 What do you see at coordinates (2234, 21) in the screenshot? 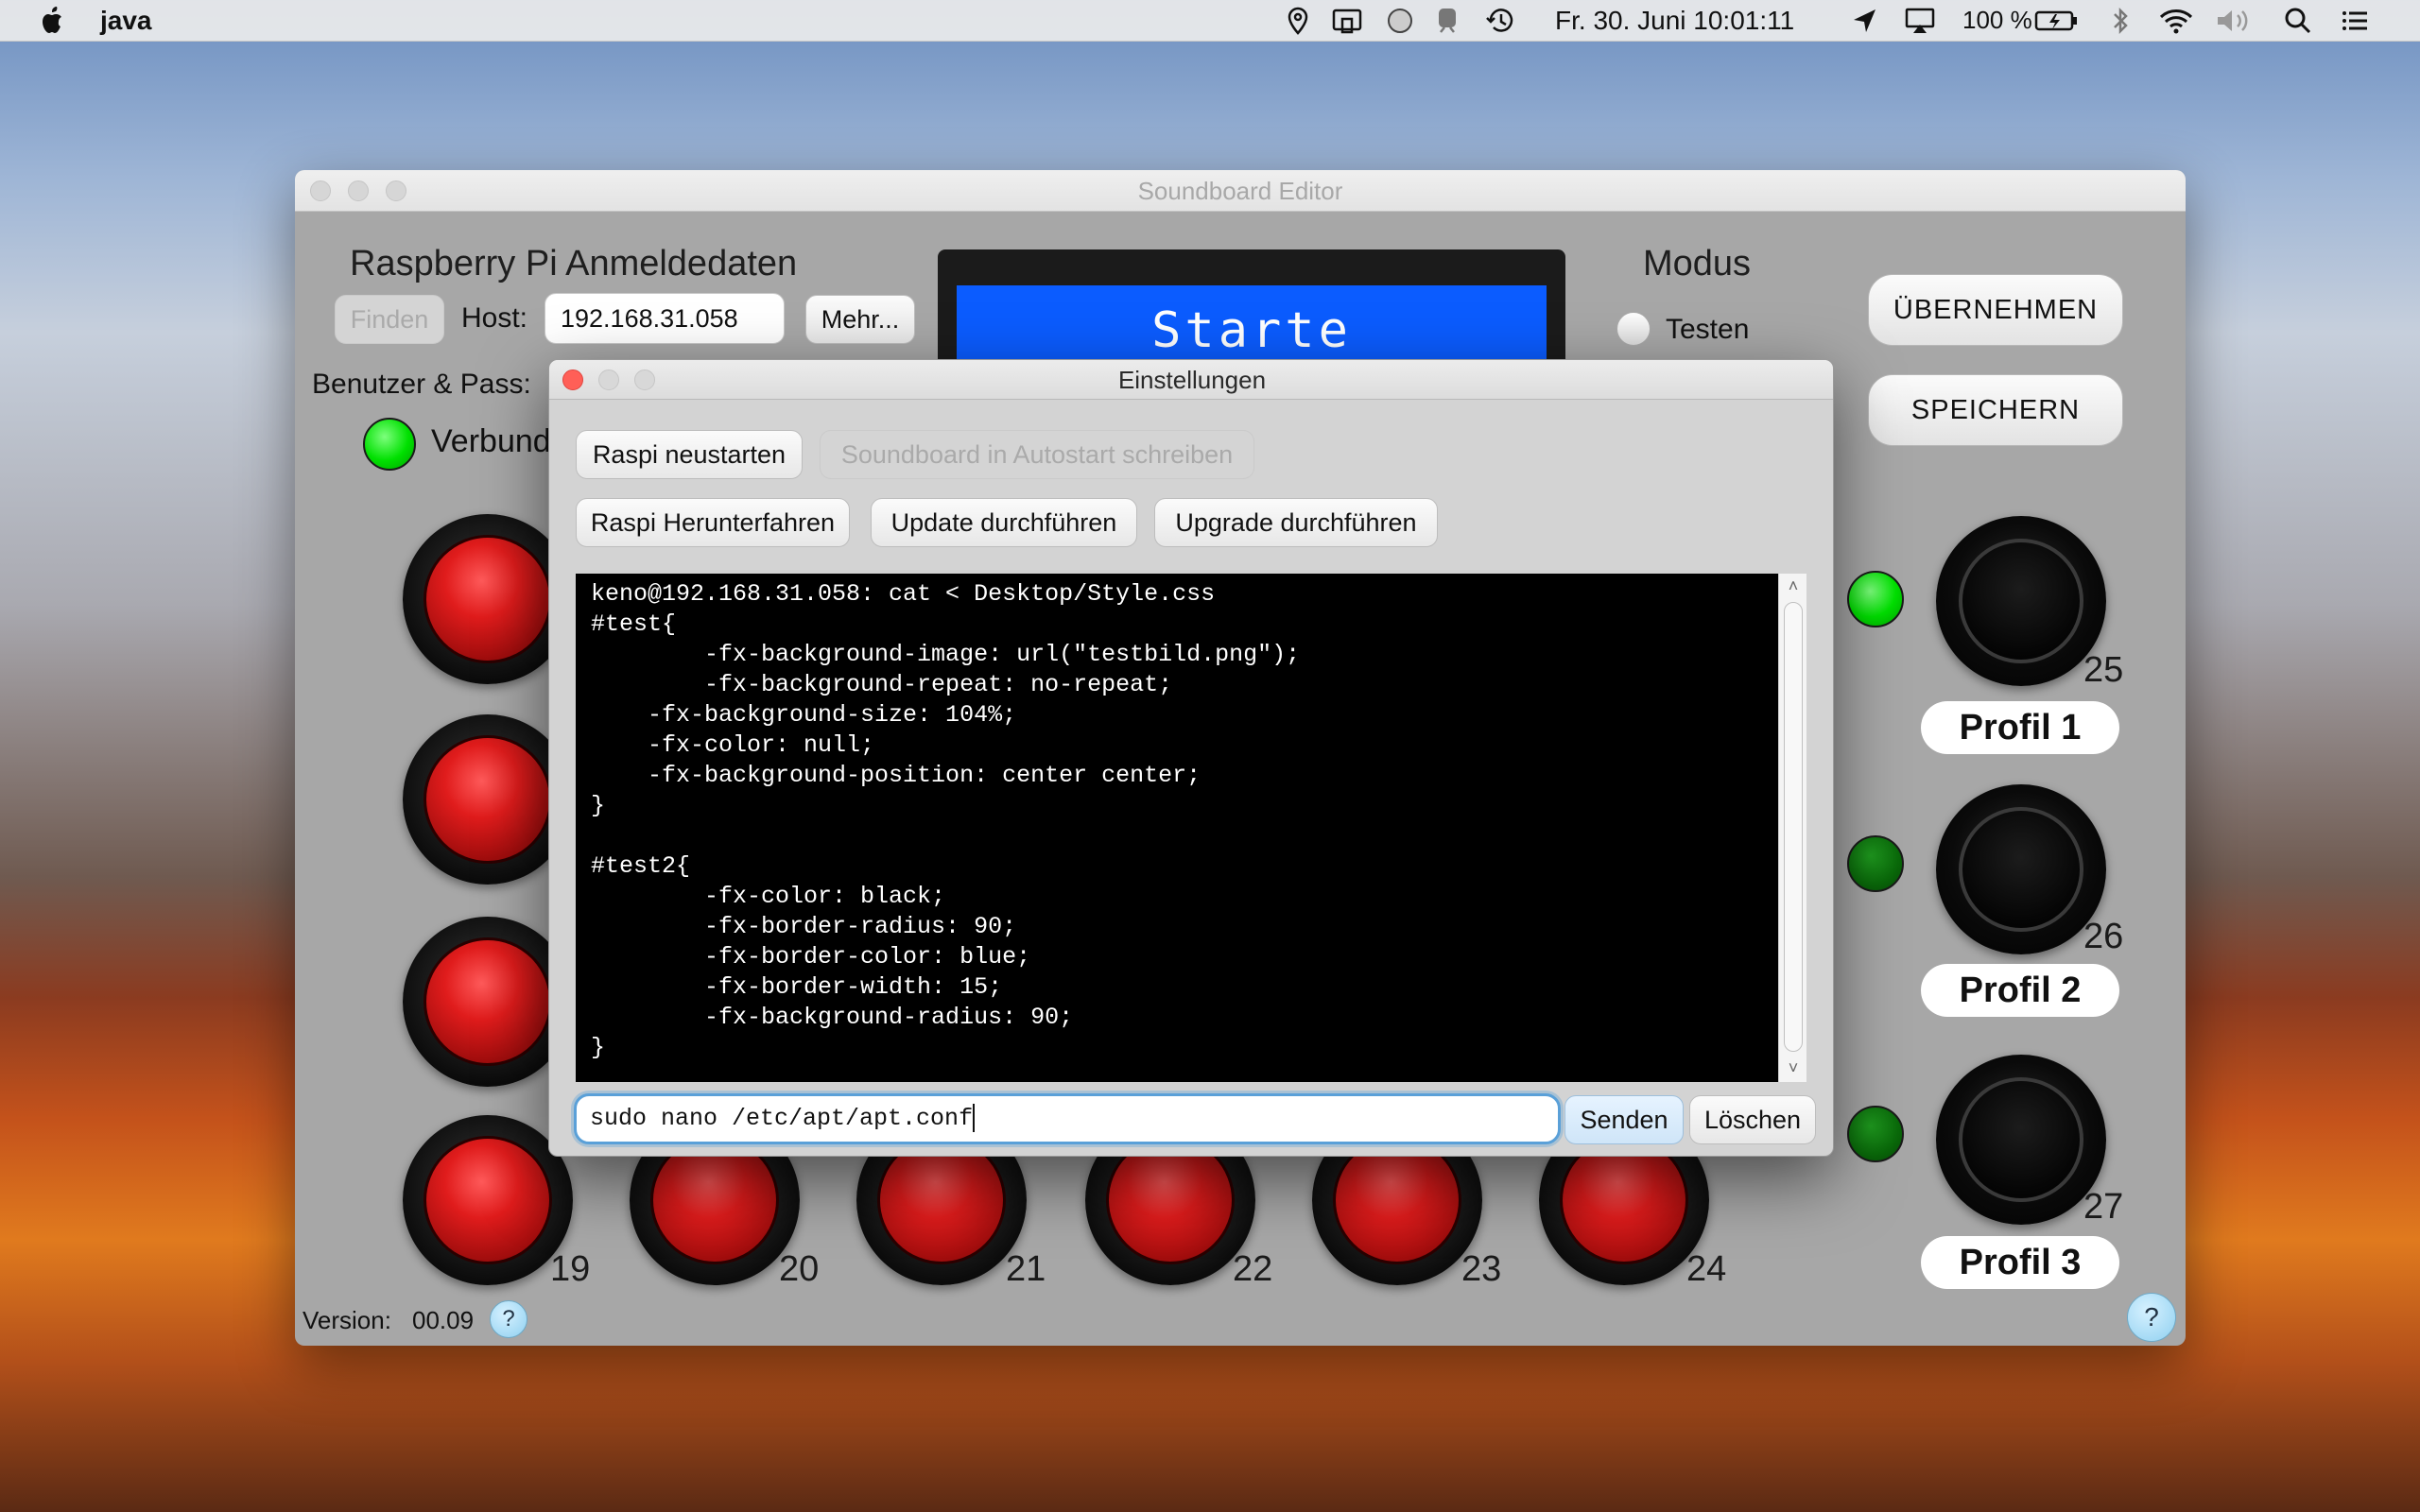
I see `volume-icon` at bounding box center [2234, 21].